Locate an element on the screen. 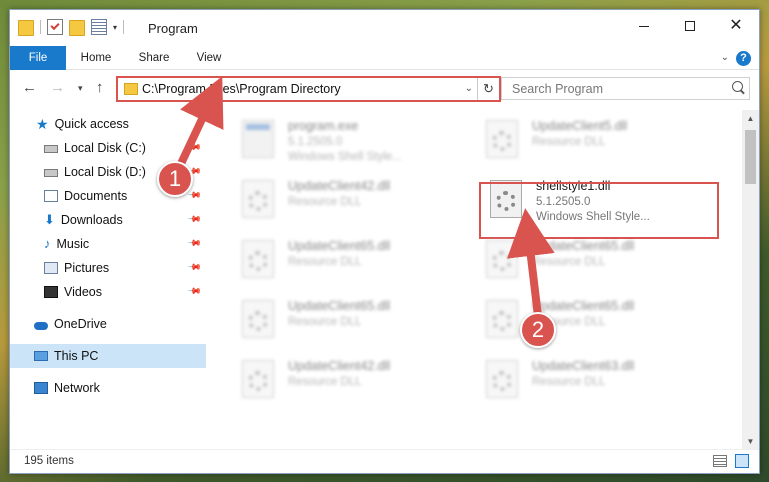  new-folder-icon is located at coordinates (77, 28).